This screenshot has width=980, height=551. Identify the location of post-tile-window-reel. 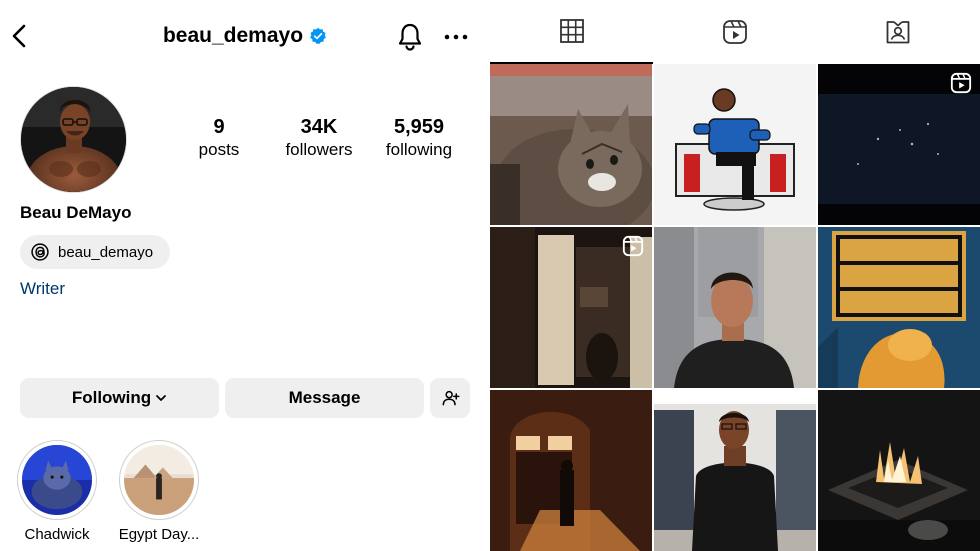
(571, 307).